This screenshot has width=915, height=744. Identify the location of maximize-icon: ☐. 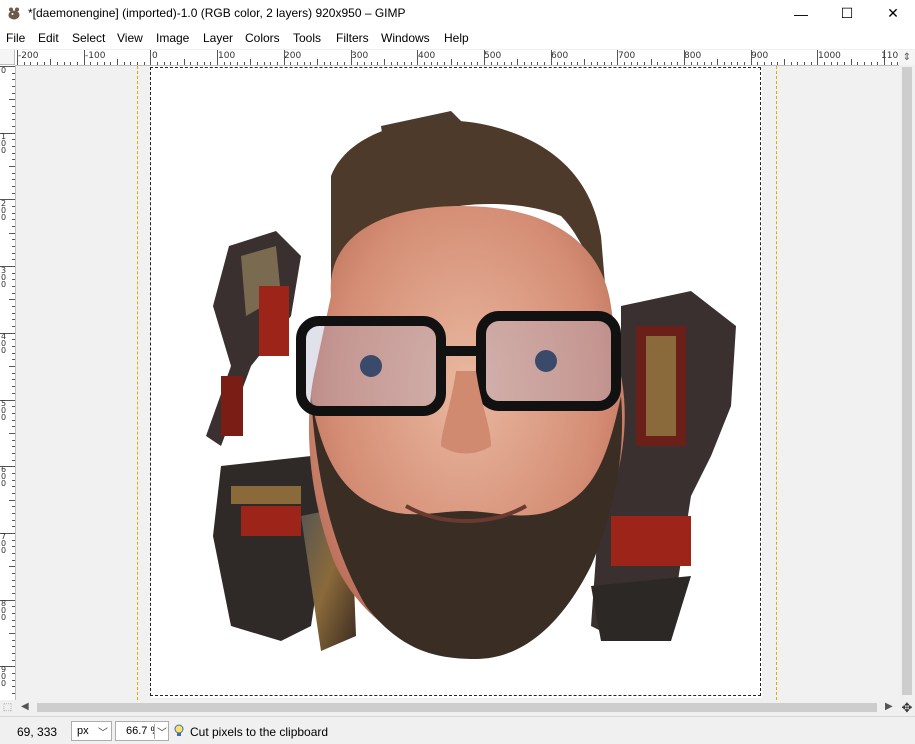
(847, 13).